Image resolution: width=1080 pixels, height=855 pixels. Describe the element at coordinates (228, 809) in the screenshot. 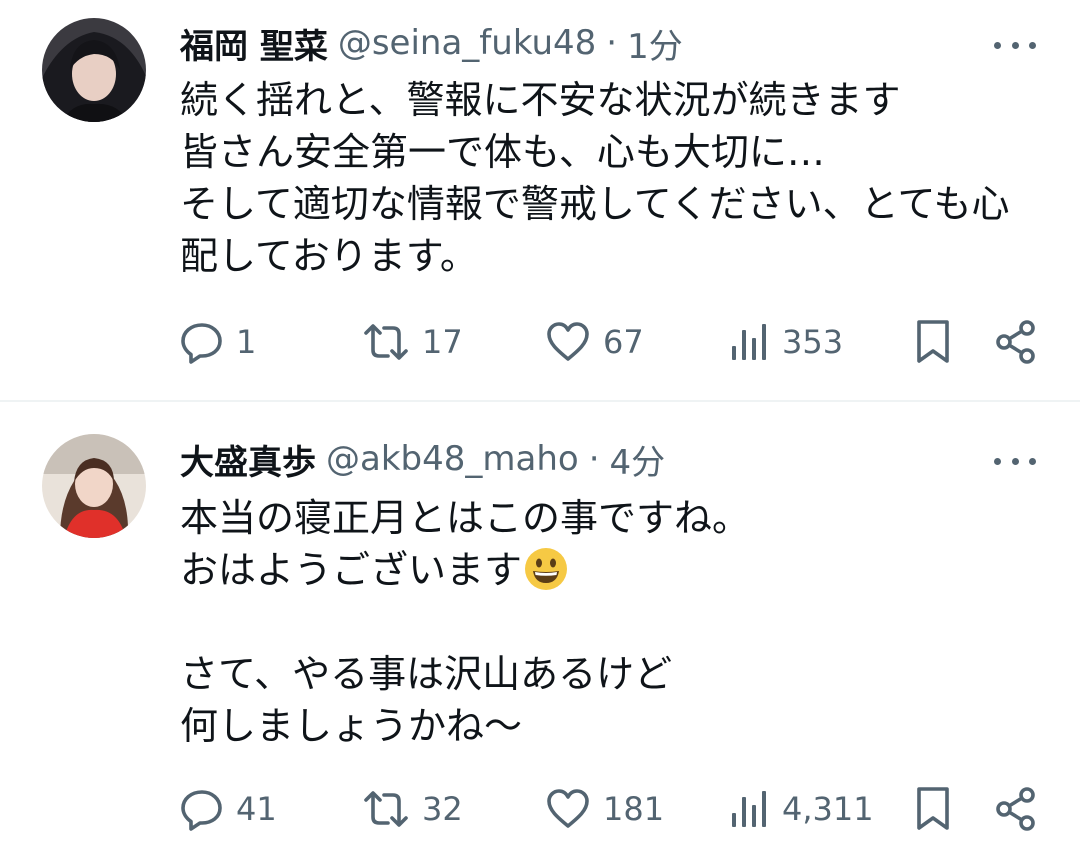

I see `reply-button: 41` at that location.